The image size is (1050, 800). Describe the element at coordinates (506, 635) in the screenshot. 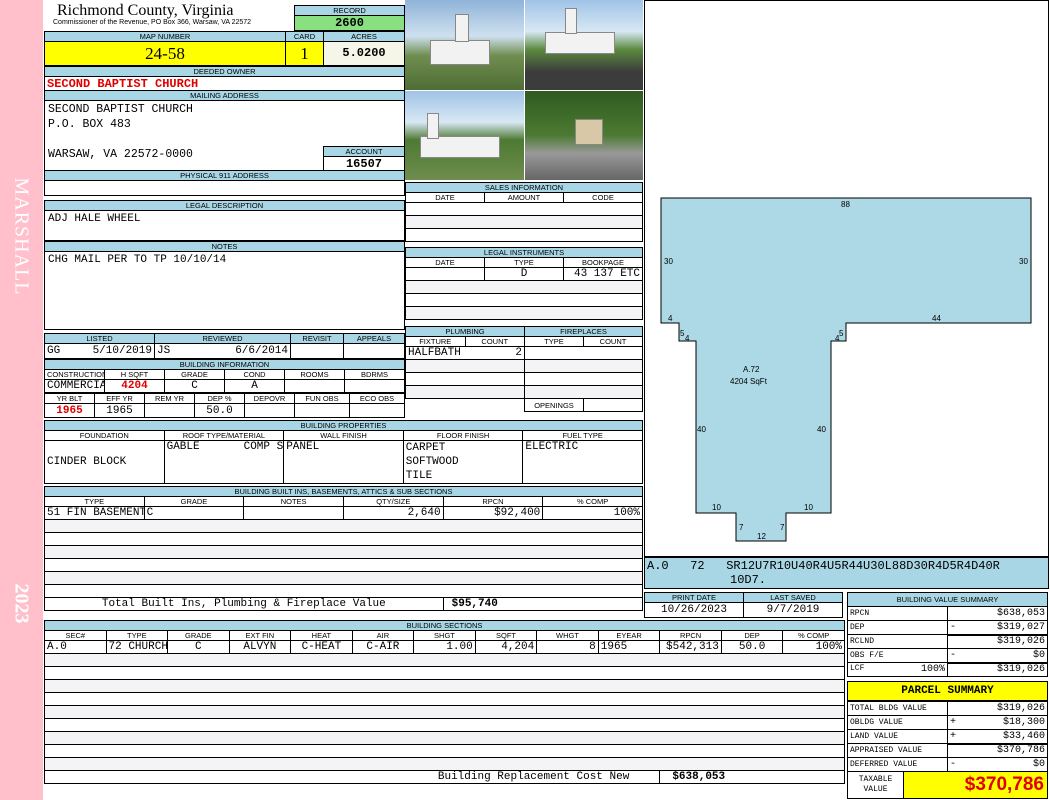

I see `sections-header: SQFT` at that location.